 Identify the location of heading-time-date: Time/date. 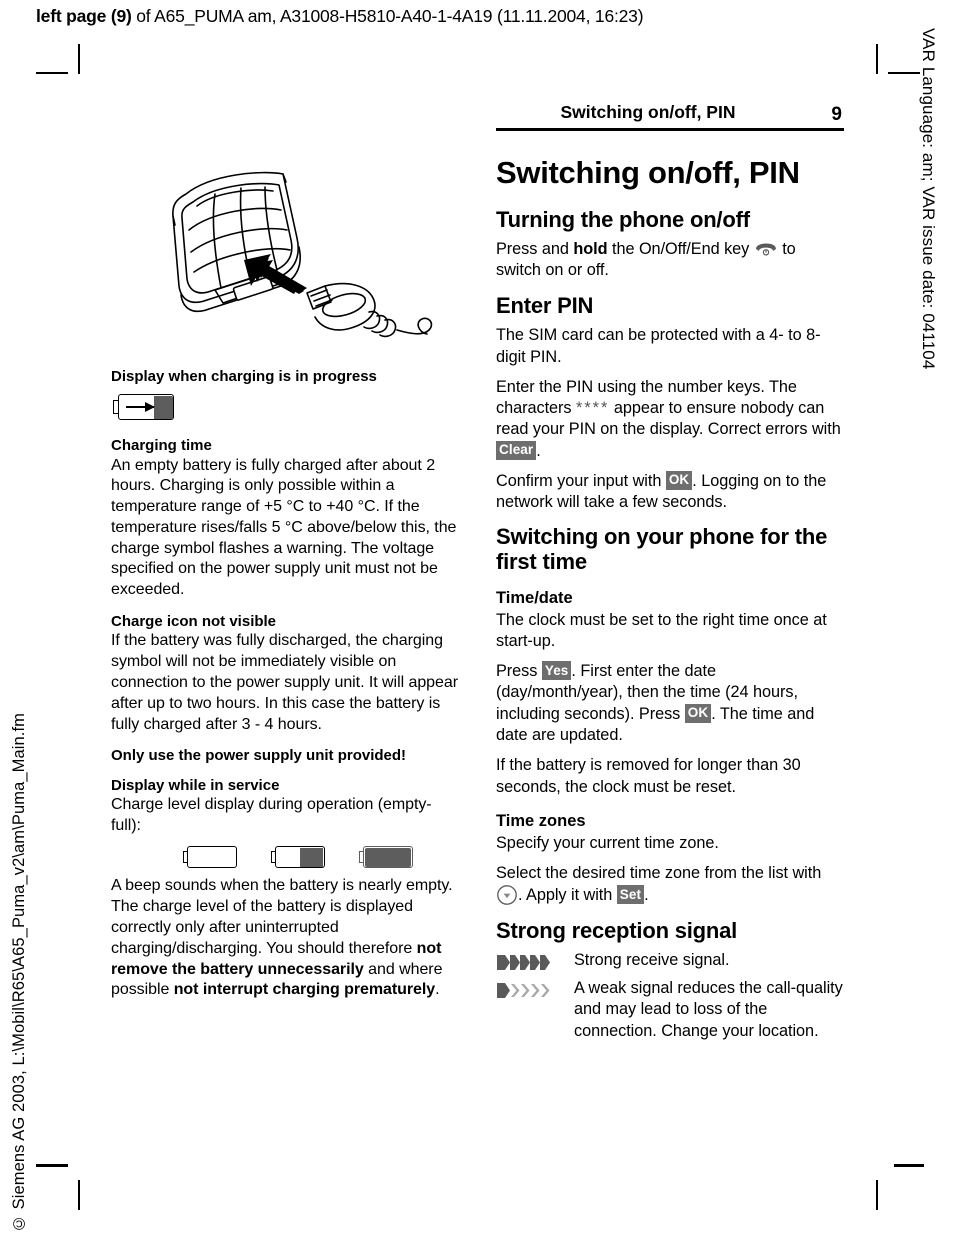
(534, 597).